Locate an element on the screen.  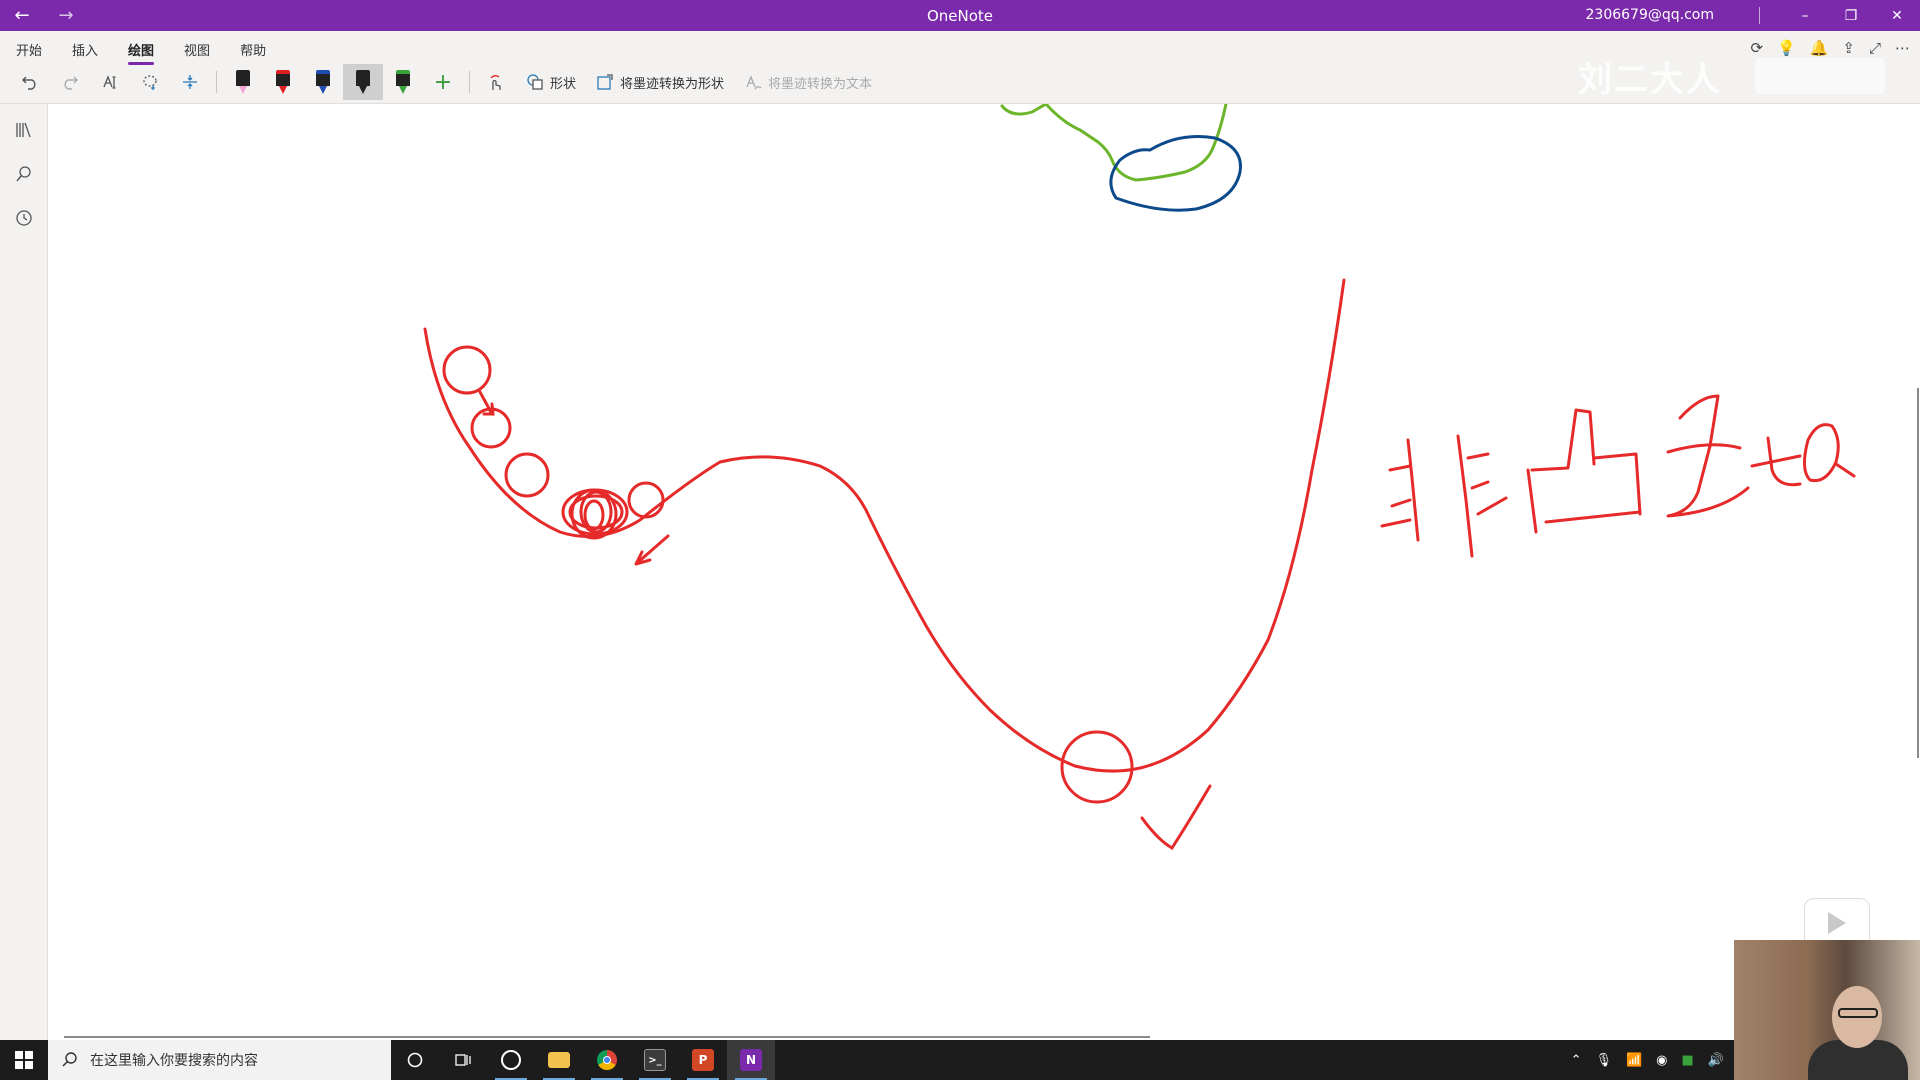
pen-green is located at coordinates (403, 82).